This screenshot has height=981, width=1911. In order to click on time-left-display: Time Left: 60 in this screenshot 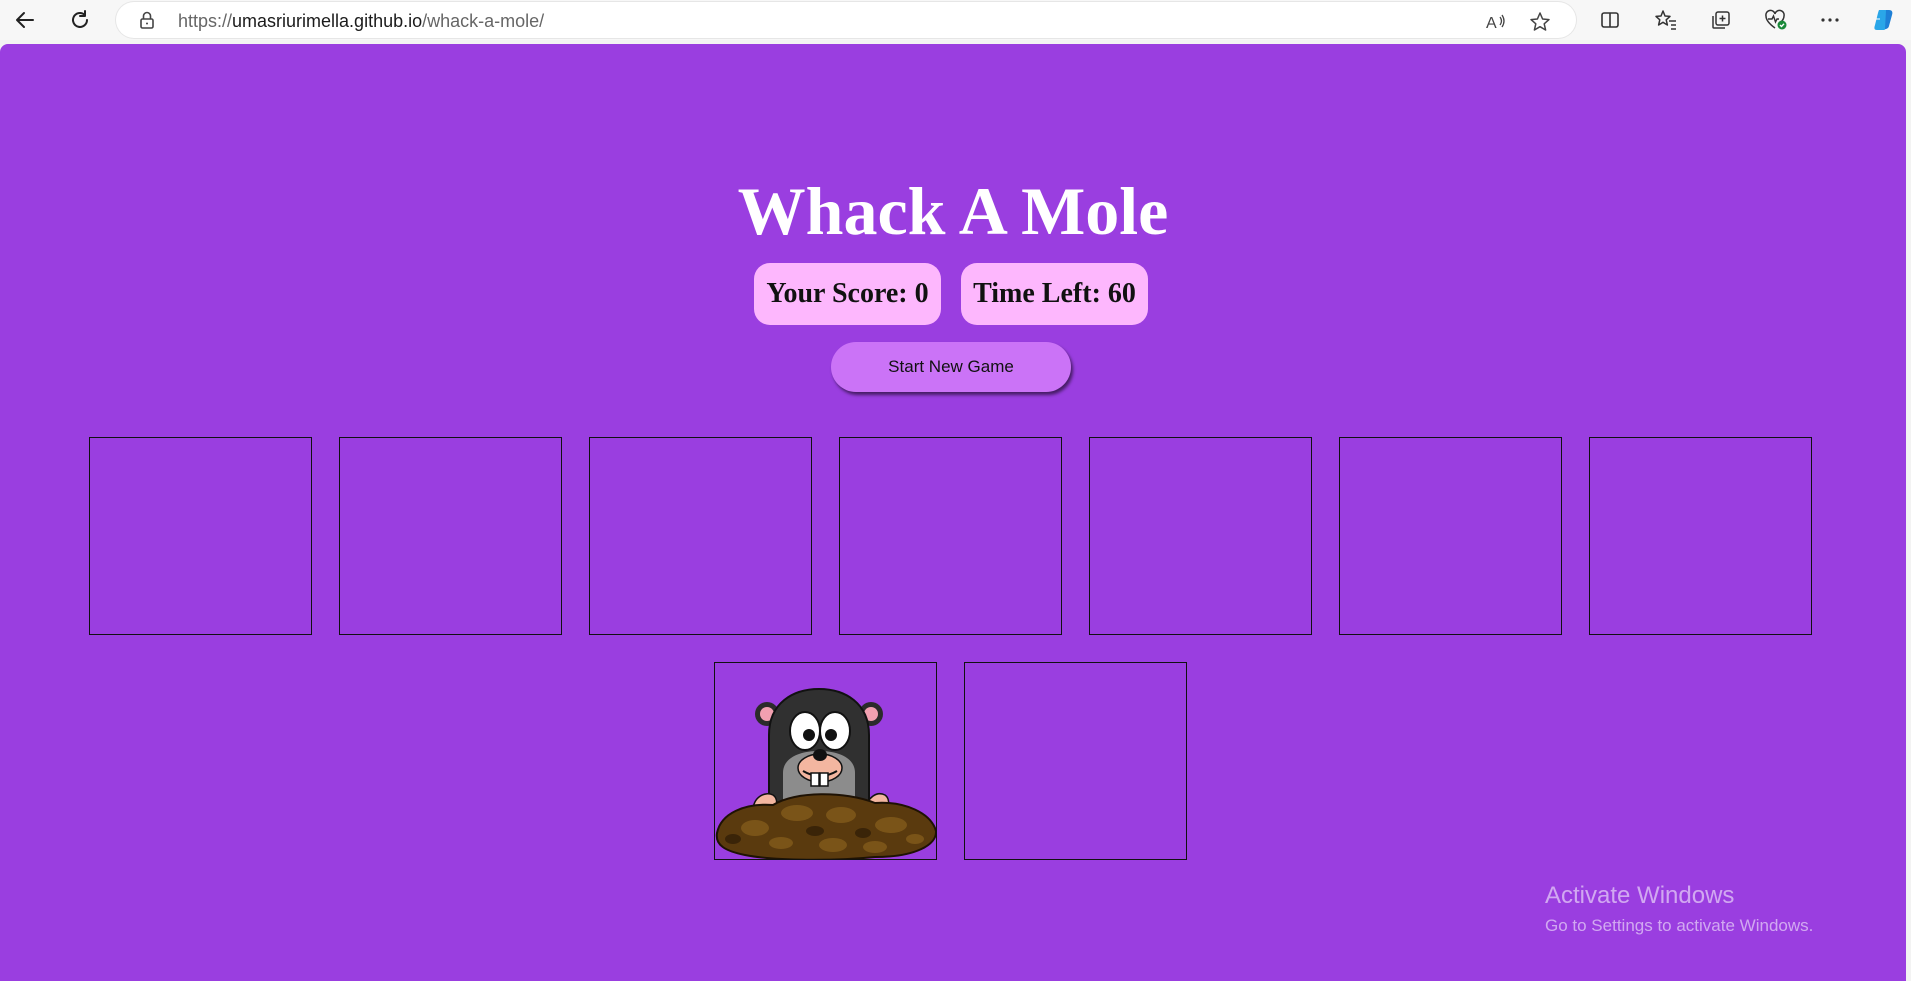, I will do `click(1054, 294)`.